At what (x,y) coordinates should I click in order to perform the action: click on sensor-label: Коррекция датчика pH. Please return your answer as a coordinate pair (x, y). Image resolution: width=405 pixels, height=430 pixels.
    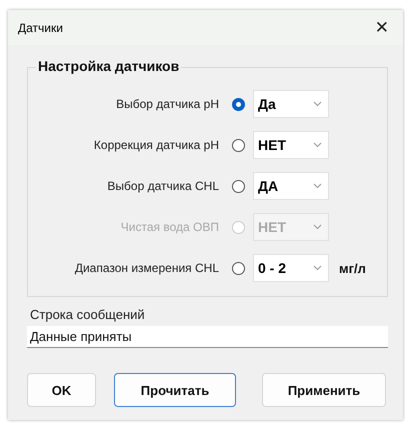
    Looking at the image, I should click on (156, 145).